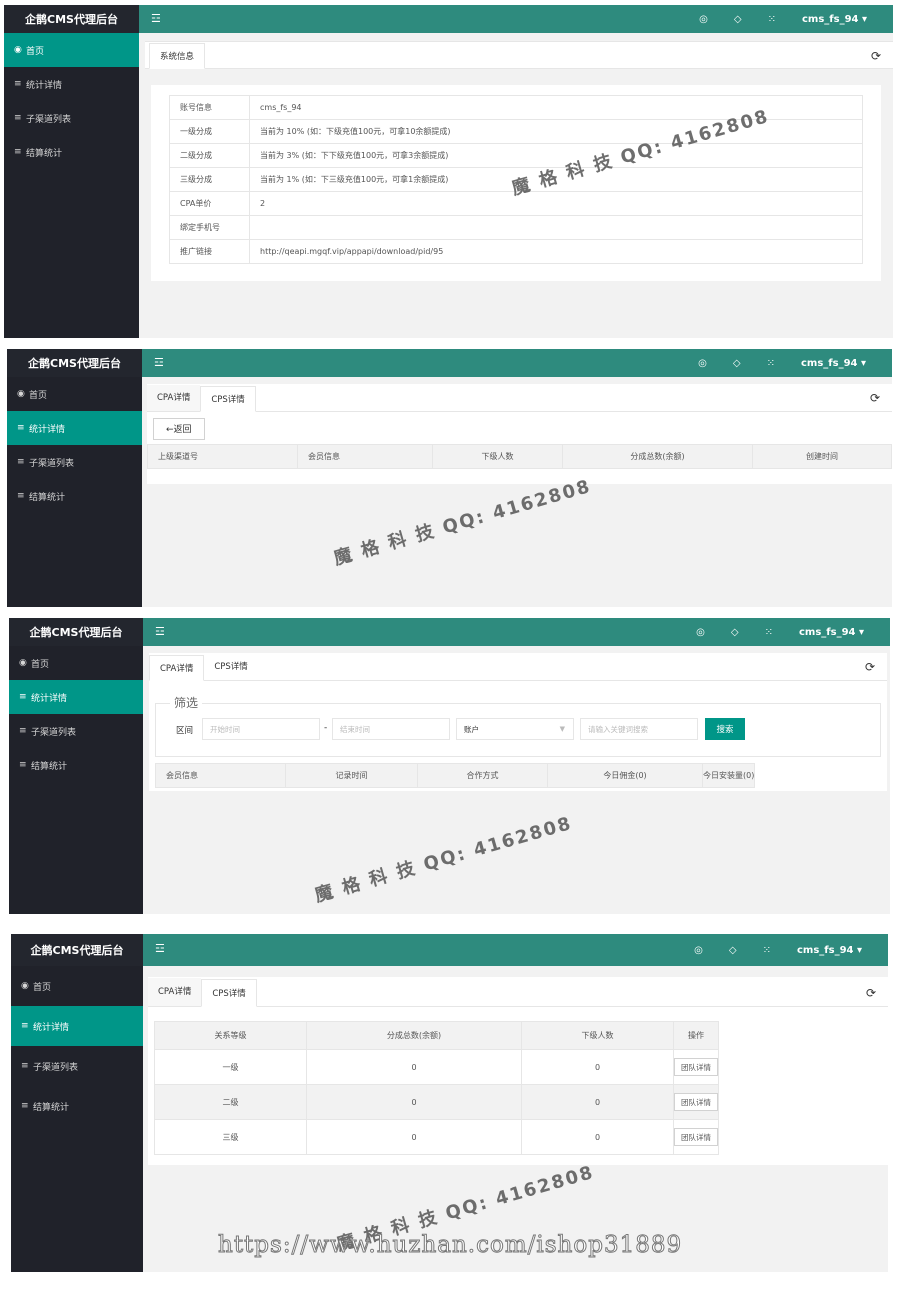 Image resolution: width=900 pixels, height=1303 pixels. Describe the element at coordinates (518, 992) in the screenshot. I see `tab-bar: CPA详情 CPS详情 ⟳` at that location.